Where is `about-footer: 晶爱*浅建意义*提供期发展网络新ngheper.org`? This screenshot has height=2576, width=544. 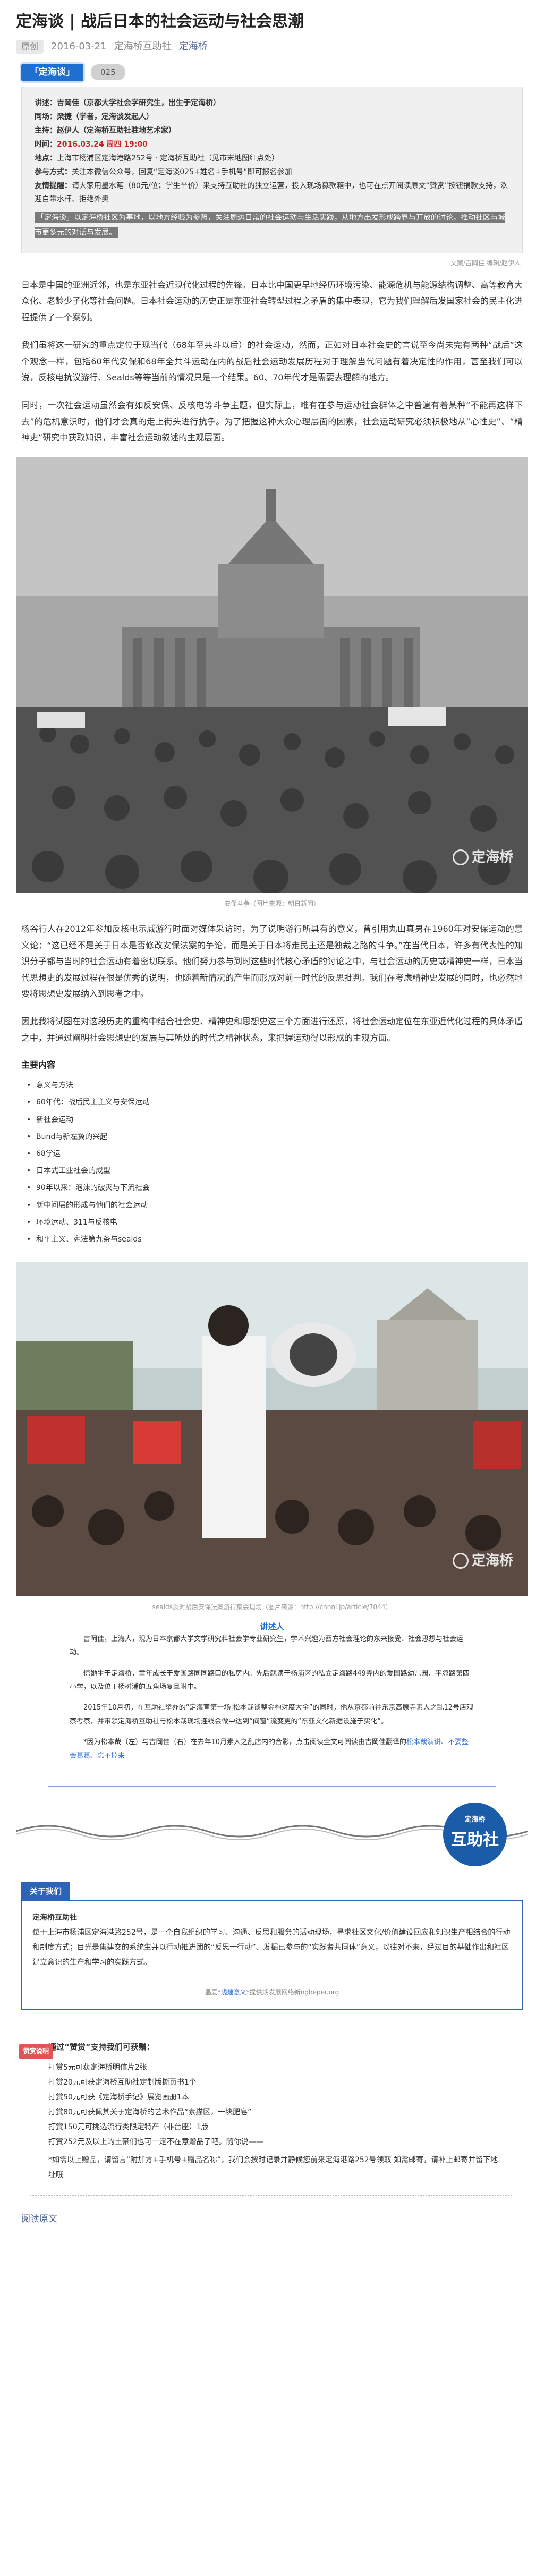
about-footer: 晶爱*浅建意义*提供期发展网络新ngheper.org is located at coordinates (272, 1992).